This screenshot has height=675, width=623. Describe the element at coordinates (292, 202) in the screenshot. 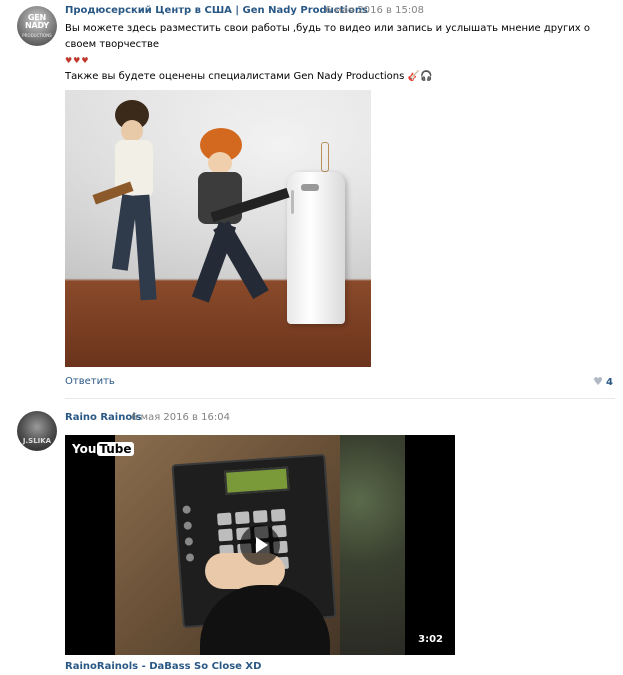

I see `fridge-handle` at that location.